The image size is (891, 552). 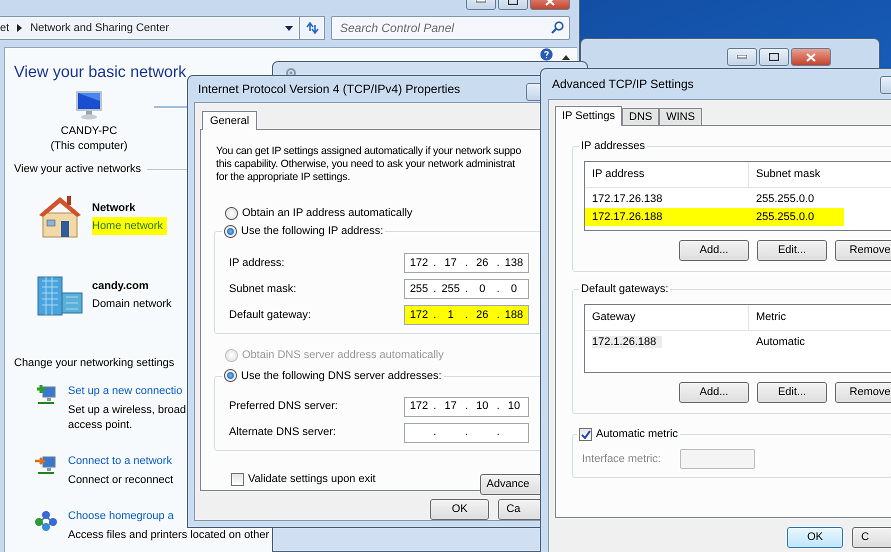 What do you see at coordinates (270, 315) in the screenshot?
I see `field-label: Default gateway:` at bounding box center [270, 315].